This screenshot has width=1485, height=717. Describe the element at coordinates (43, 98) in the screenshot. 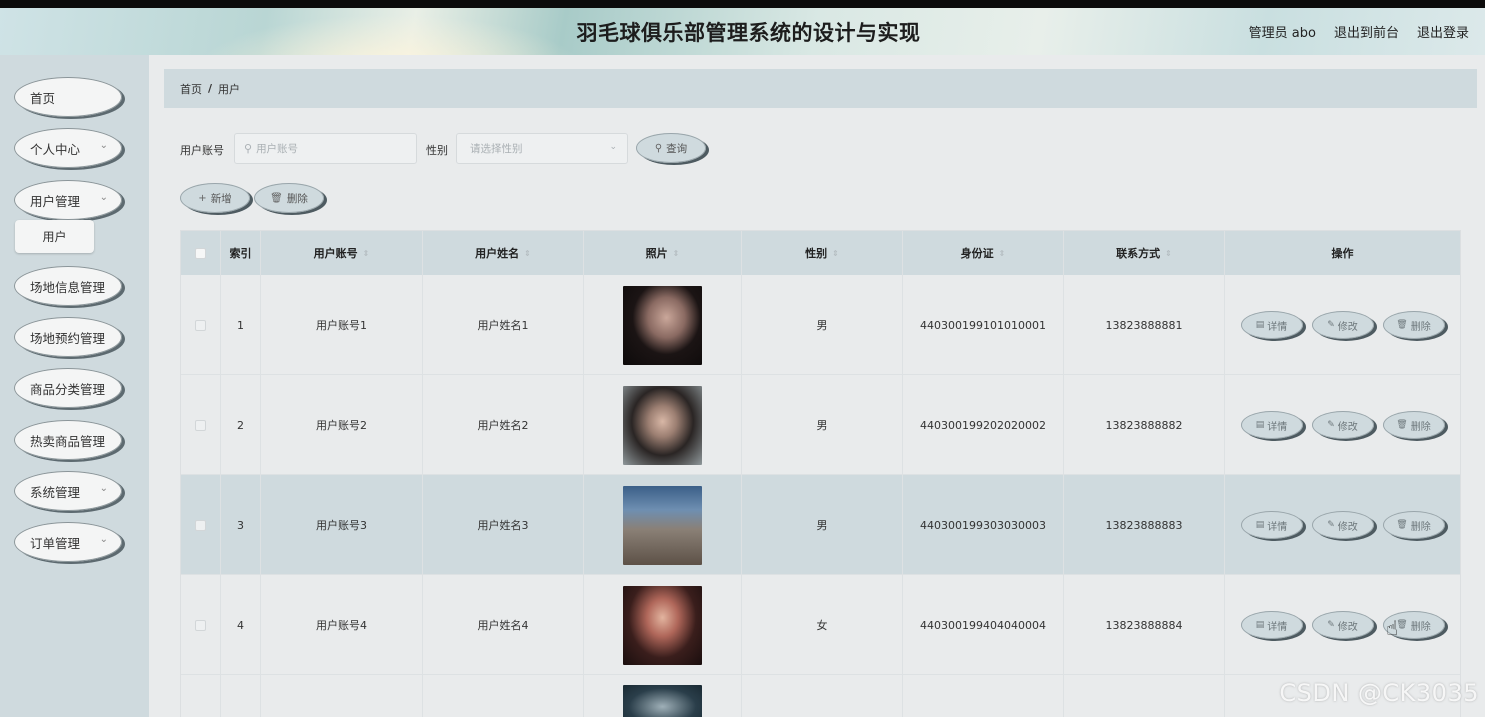

I see `sidebar-item-label: 首页` at that location.